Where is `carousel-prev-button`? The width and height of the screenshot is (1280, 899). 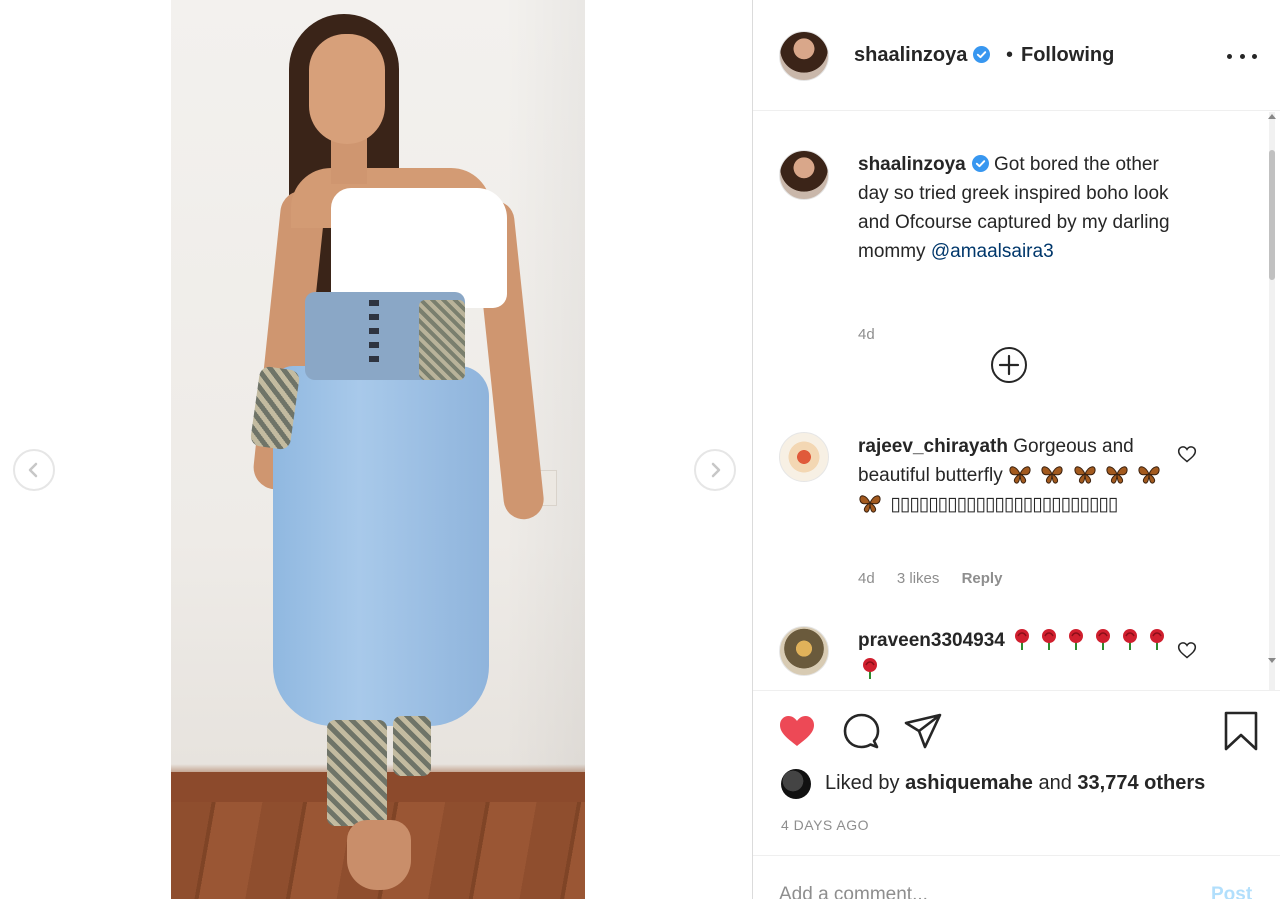
carousel-prev-button is located at coordinates (34, 470).